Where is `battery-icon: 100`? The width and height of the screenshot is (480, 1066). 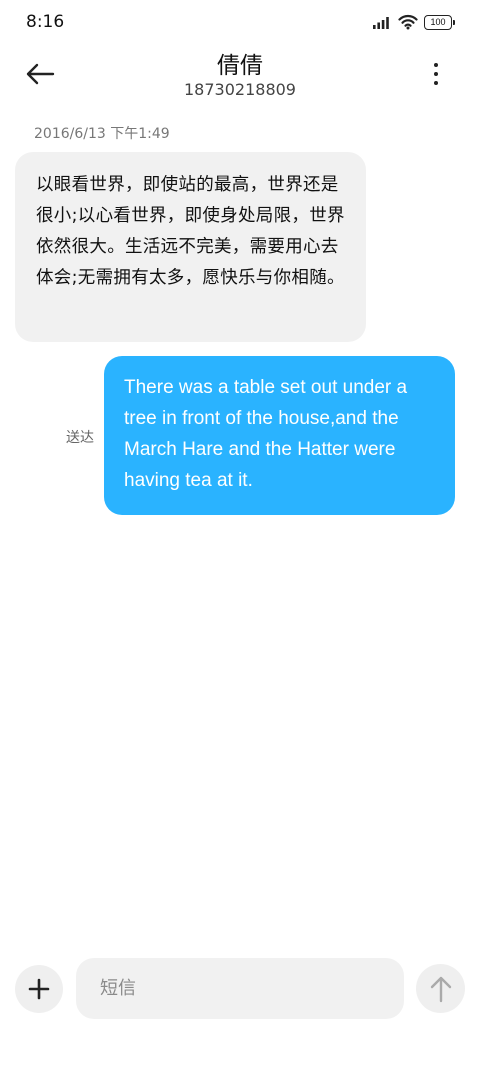 battery-icon: 100 is located at coordinates (439, 22).